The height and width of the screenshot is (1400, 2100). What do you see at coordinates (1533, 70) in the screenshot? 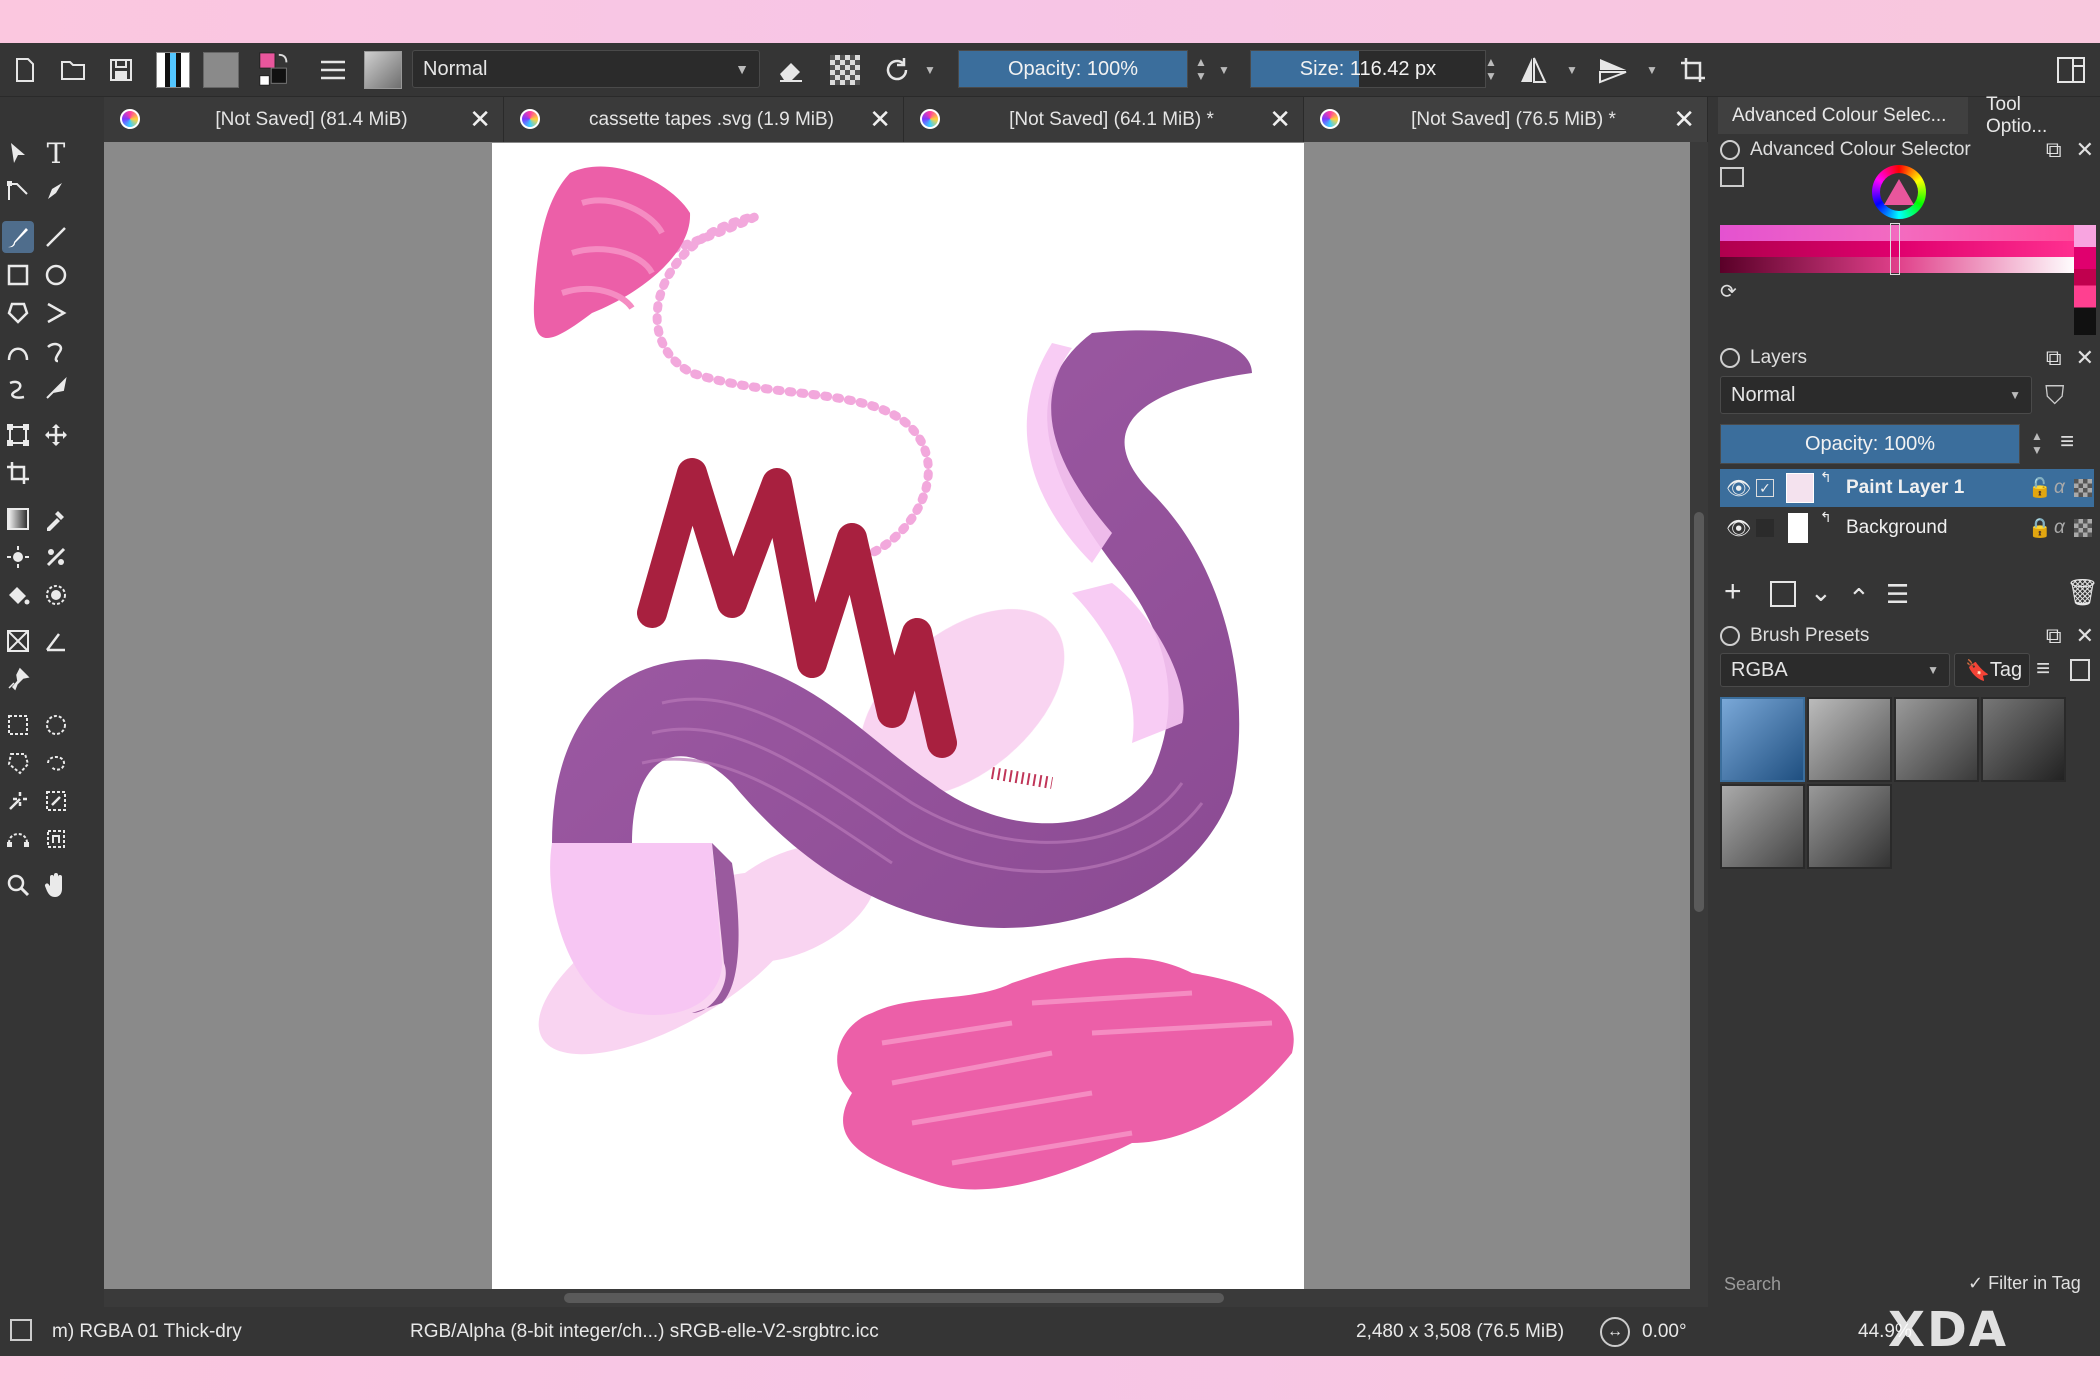
I see `mirror-horizontal-icon` at bounding box center [1533, 70].